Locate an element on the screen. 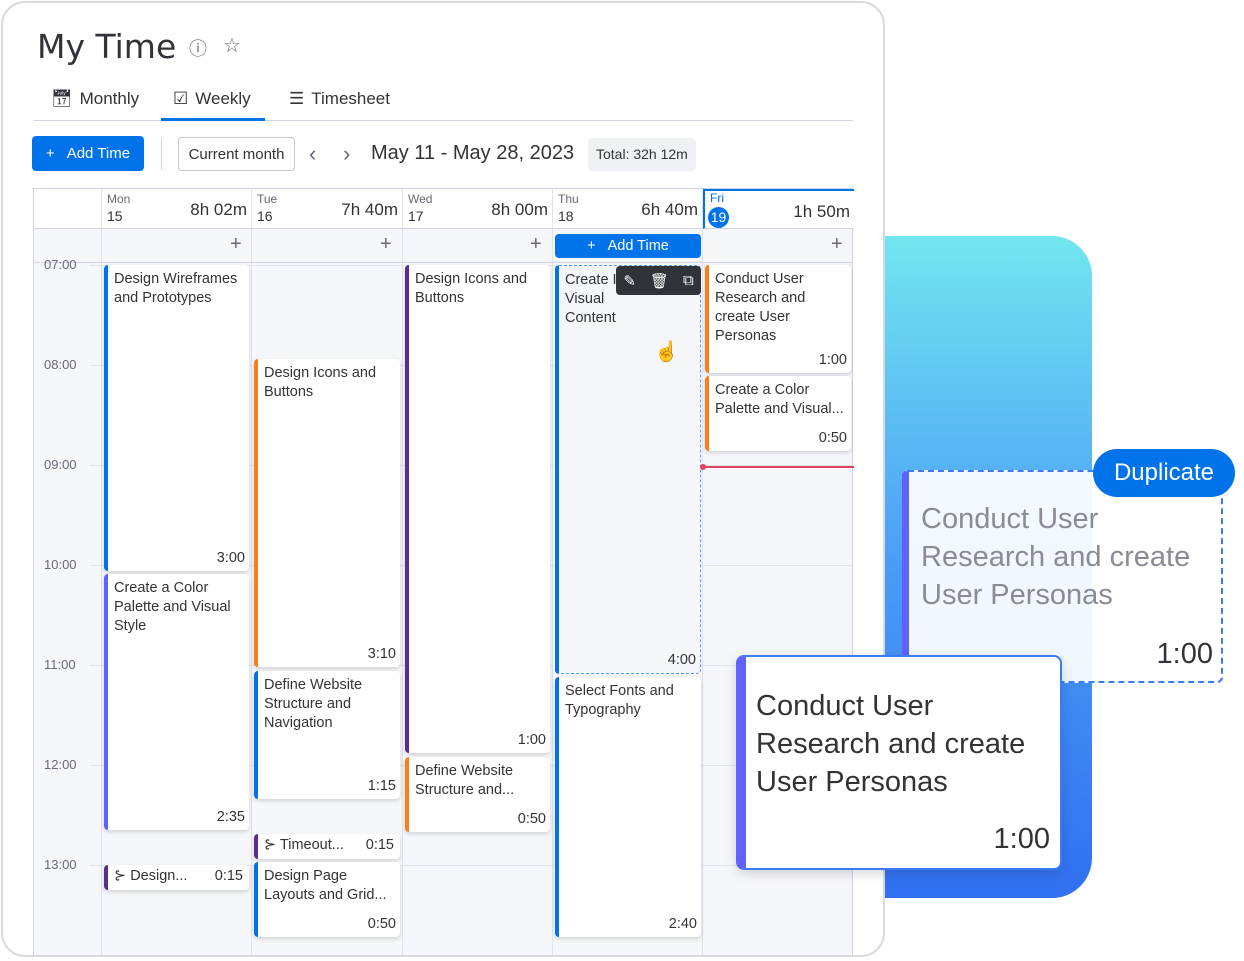  total-badge: Total: 32h 12m is located at coordinates (642, 154).